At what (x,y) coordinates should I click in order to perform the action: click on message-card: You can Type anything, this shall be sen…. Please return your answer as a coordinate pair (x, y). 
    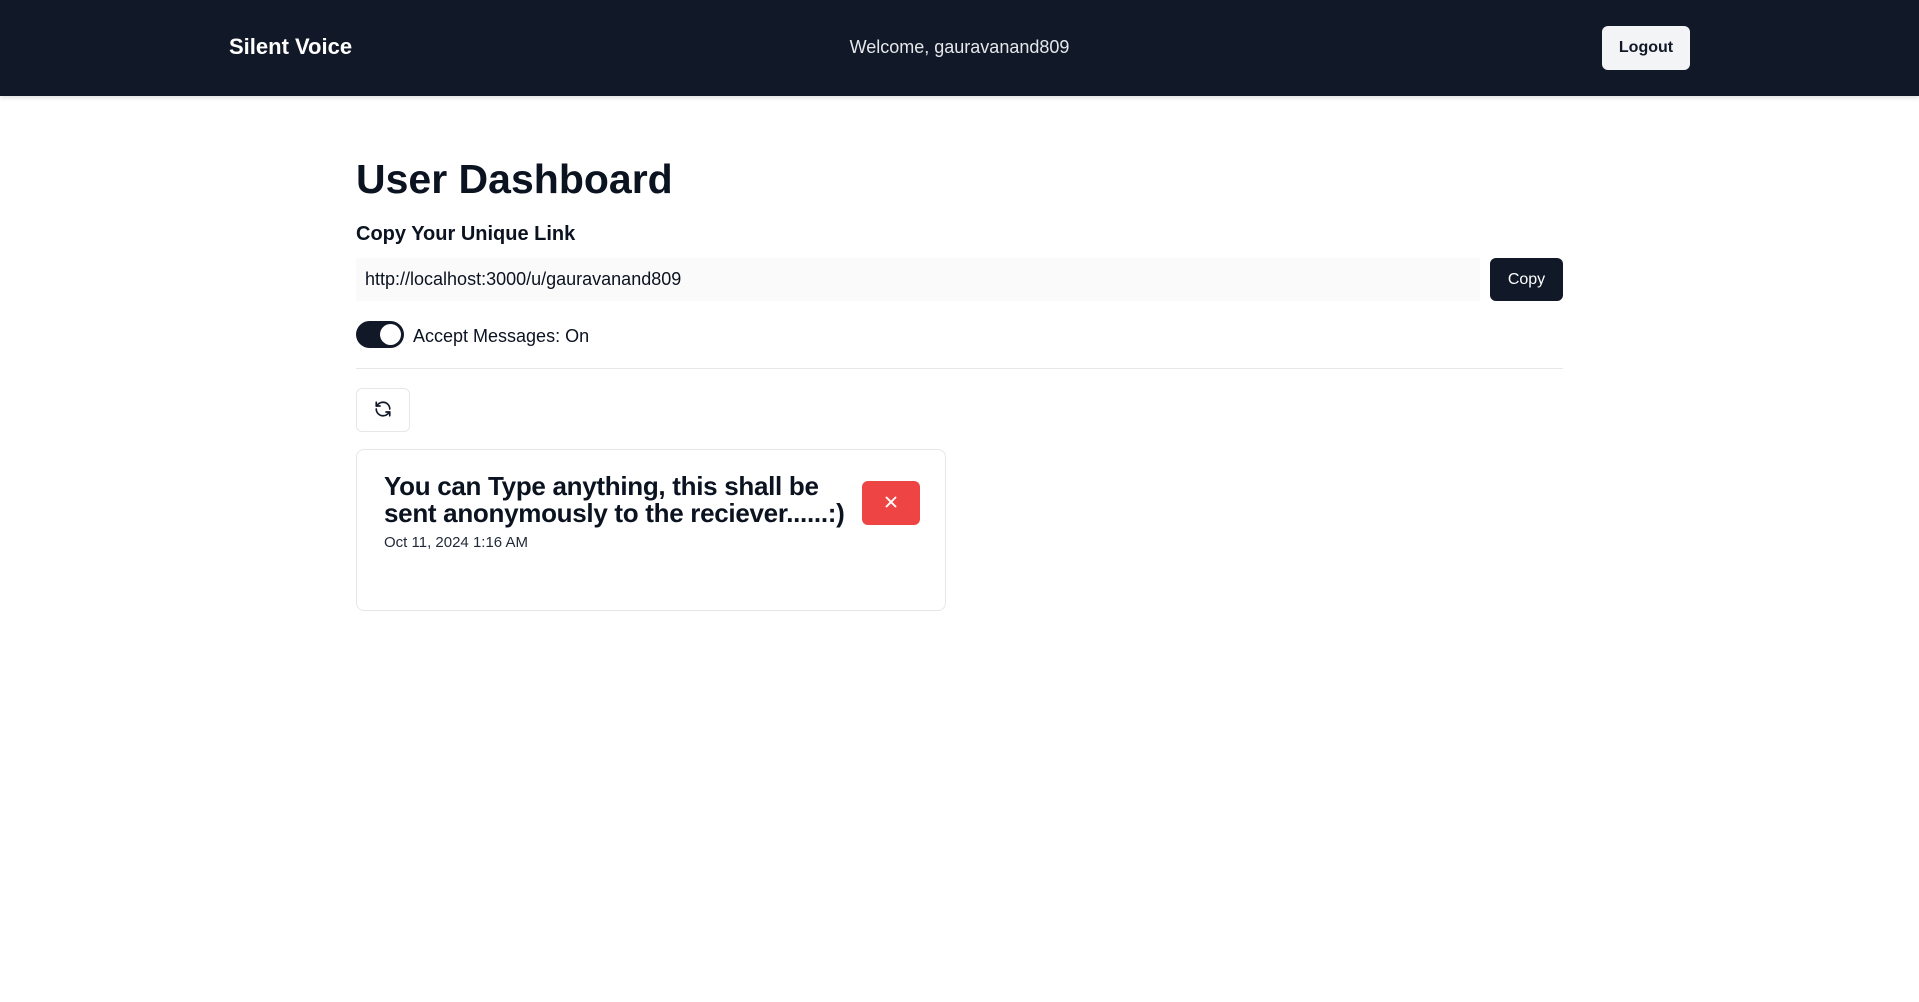
    Looking at the image, I should click on (651, 530).